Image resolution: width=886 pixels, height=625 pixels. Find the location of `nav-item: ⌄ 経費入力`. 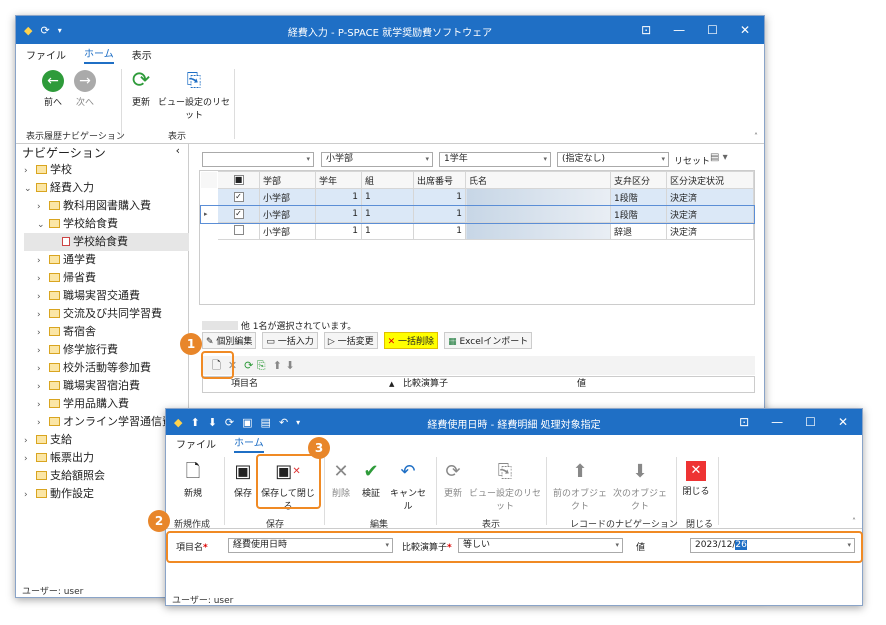

nav-item: ⌄ 経費入力 is located at coordinates (106, 188).